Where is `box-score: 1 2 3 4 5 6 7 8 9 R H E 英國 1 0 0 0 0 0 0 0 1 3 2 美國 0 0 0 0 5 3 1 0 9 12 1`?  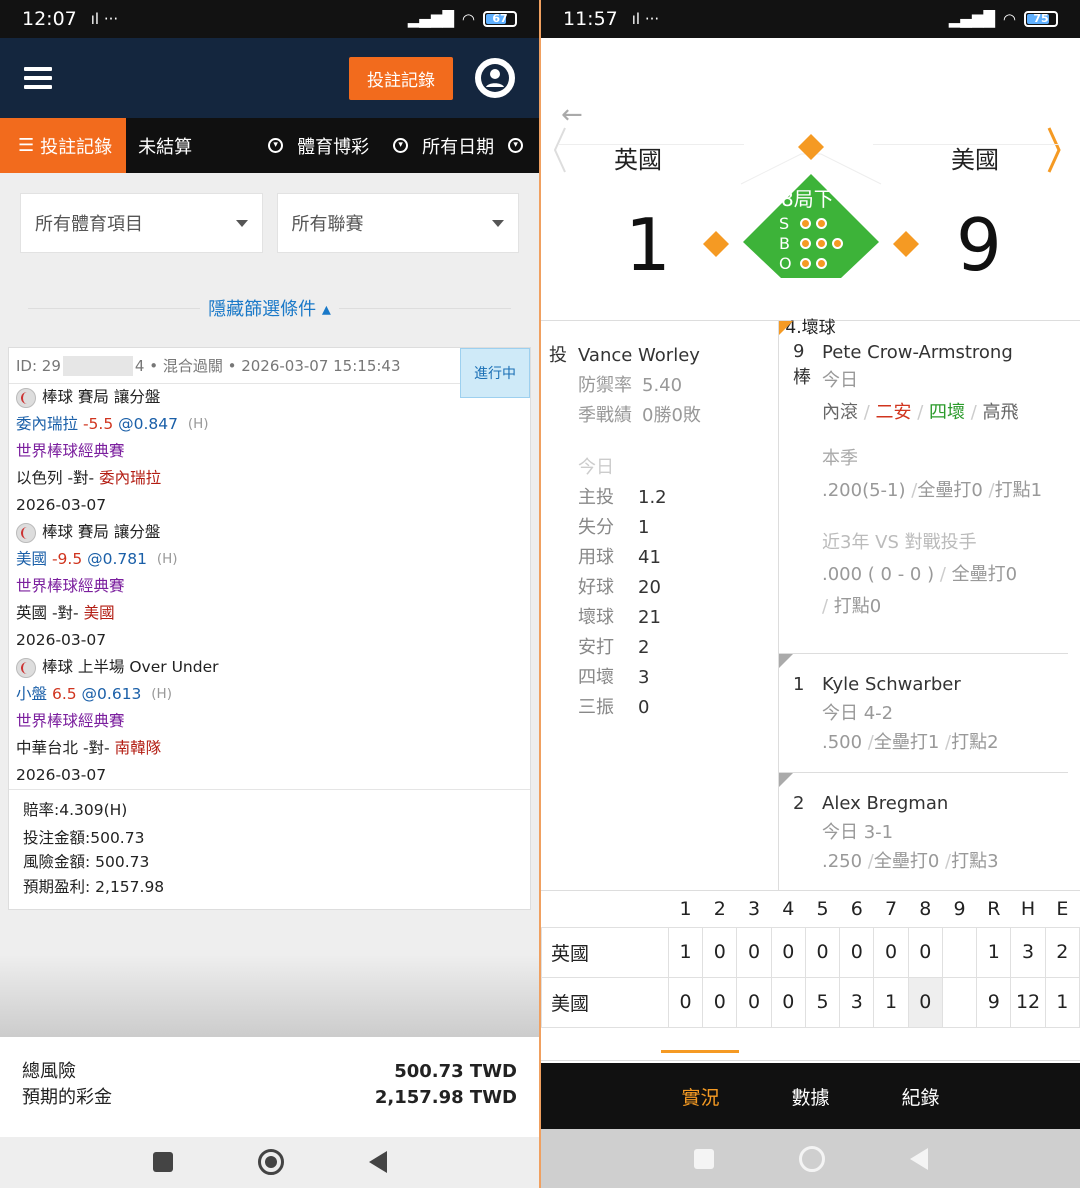
box-score: 1 2 3 4 5 6 7 8 9 R H E 英國 1 0 0 0 0 0 0 0 1 3 2 美國 0 0 0 0 5 3 1 0 9 12 1 is located at coordinates (810, 976).